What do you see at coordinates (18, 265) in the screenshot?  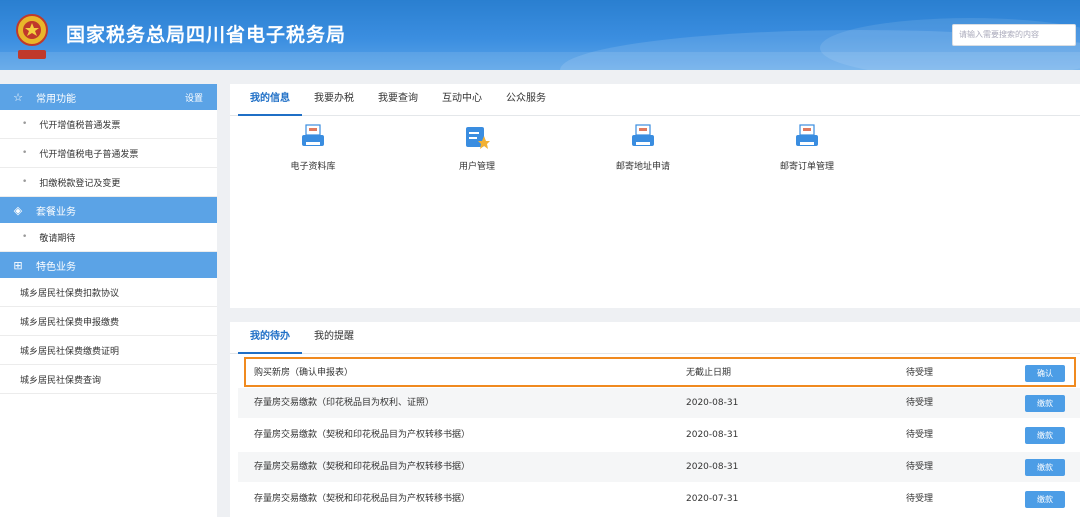 I see `grid-icon: ⊞` at bounding box center [18, 265].